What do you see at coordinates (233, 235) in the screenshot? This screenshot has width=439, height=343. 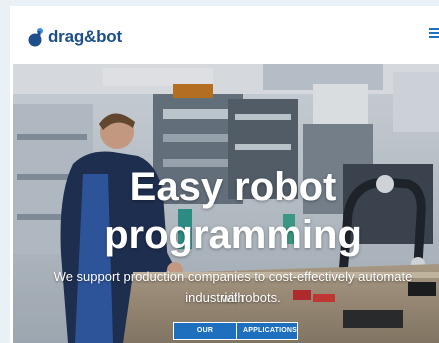 I see `hero-title-line2: programming` at bounding box center [233, 235].